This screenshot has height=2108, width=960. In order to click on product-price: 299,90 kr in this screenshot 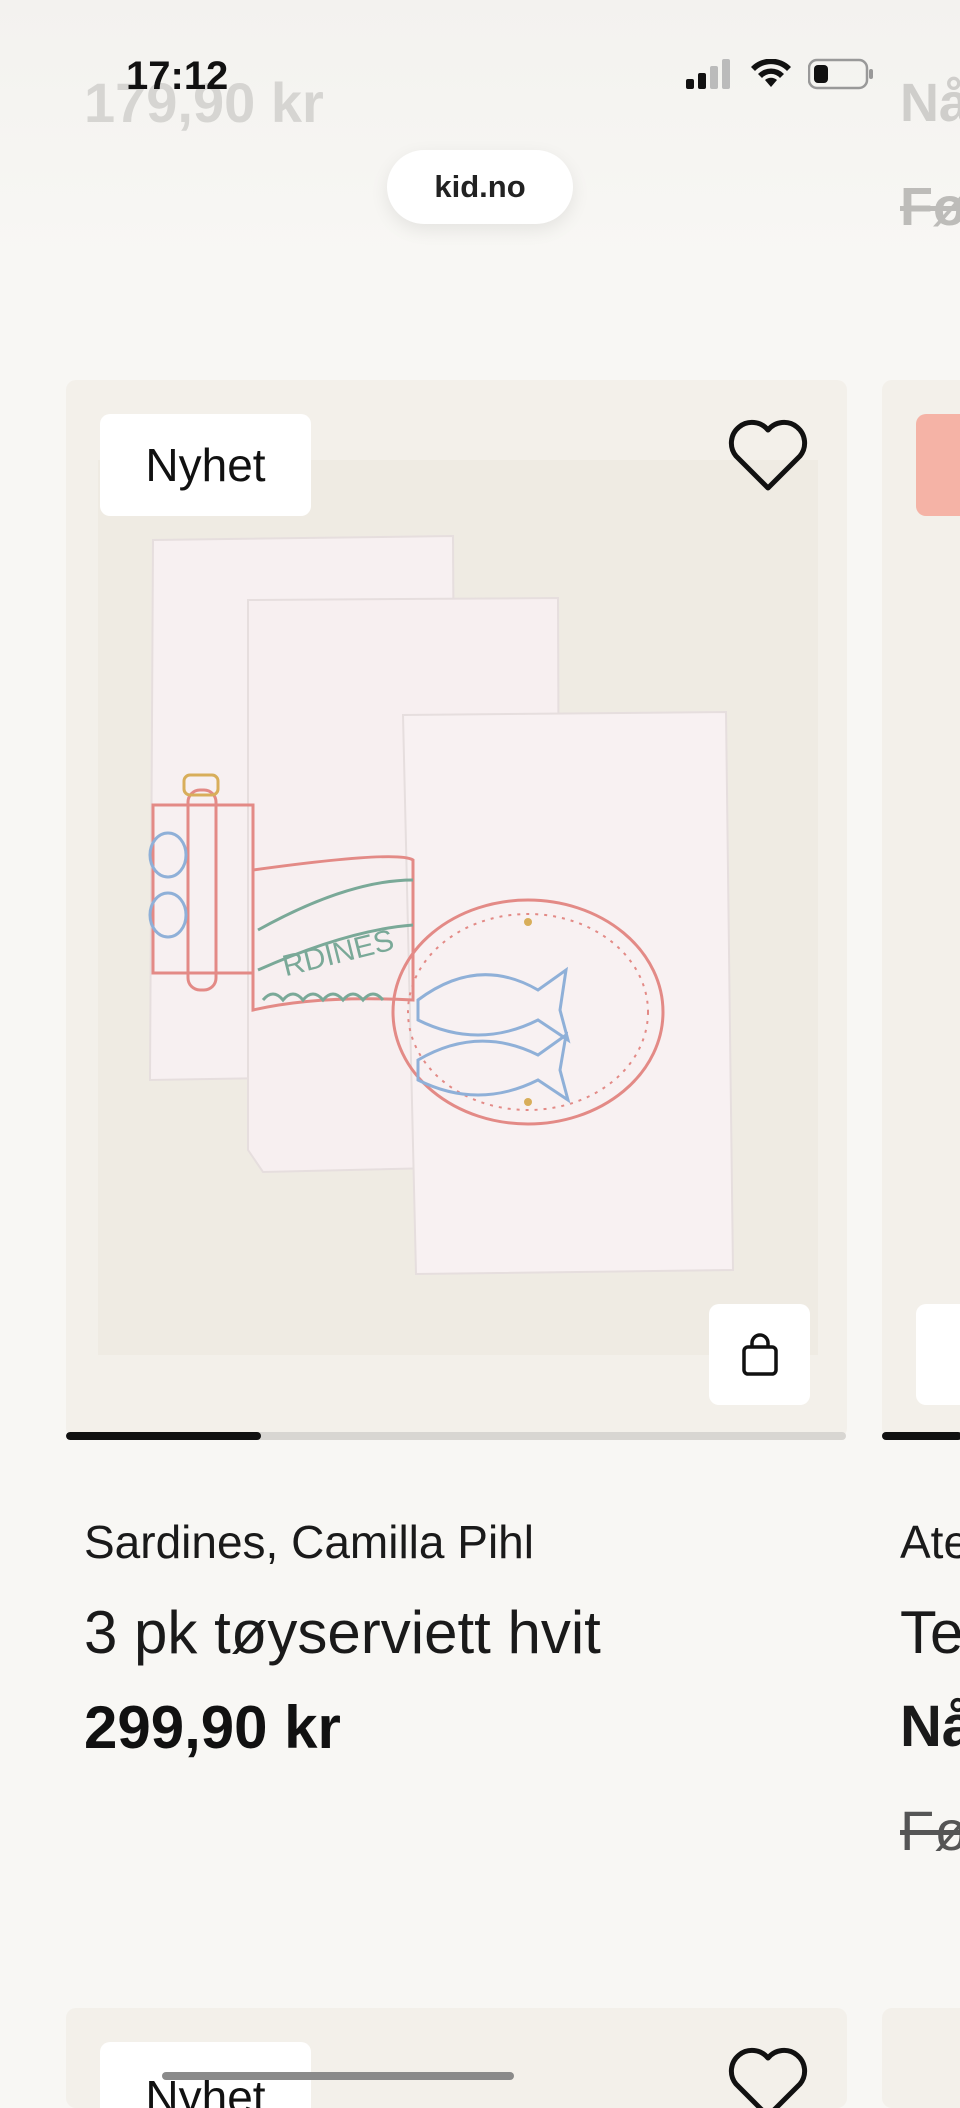, I will do `click(212, 1727)`.